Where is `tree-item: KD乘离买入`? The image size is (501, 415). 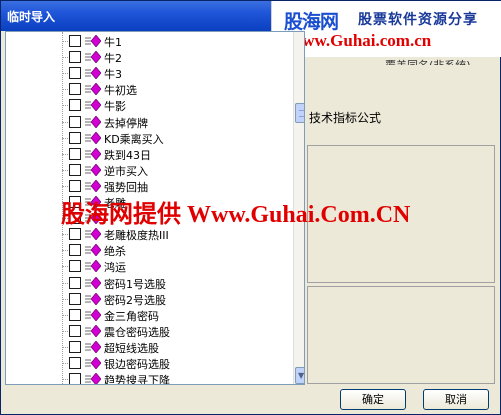 tree-item: KD乘离买入 is located at coordinates (148, 138).